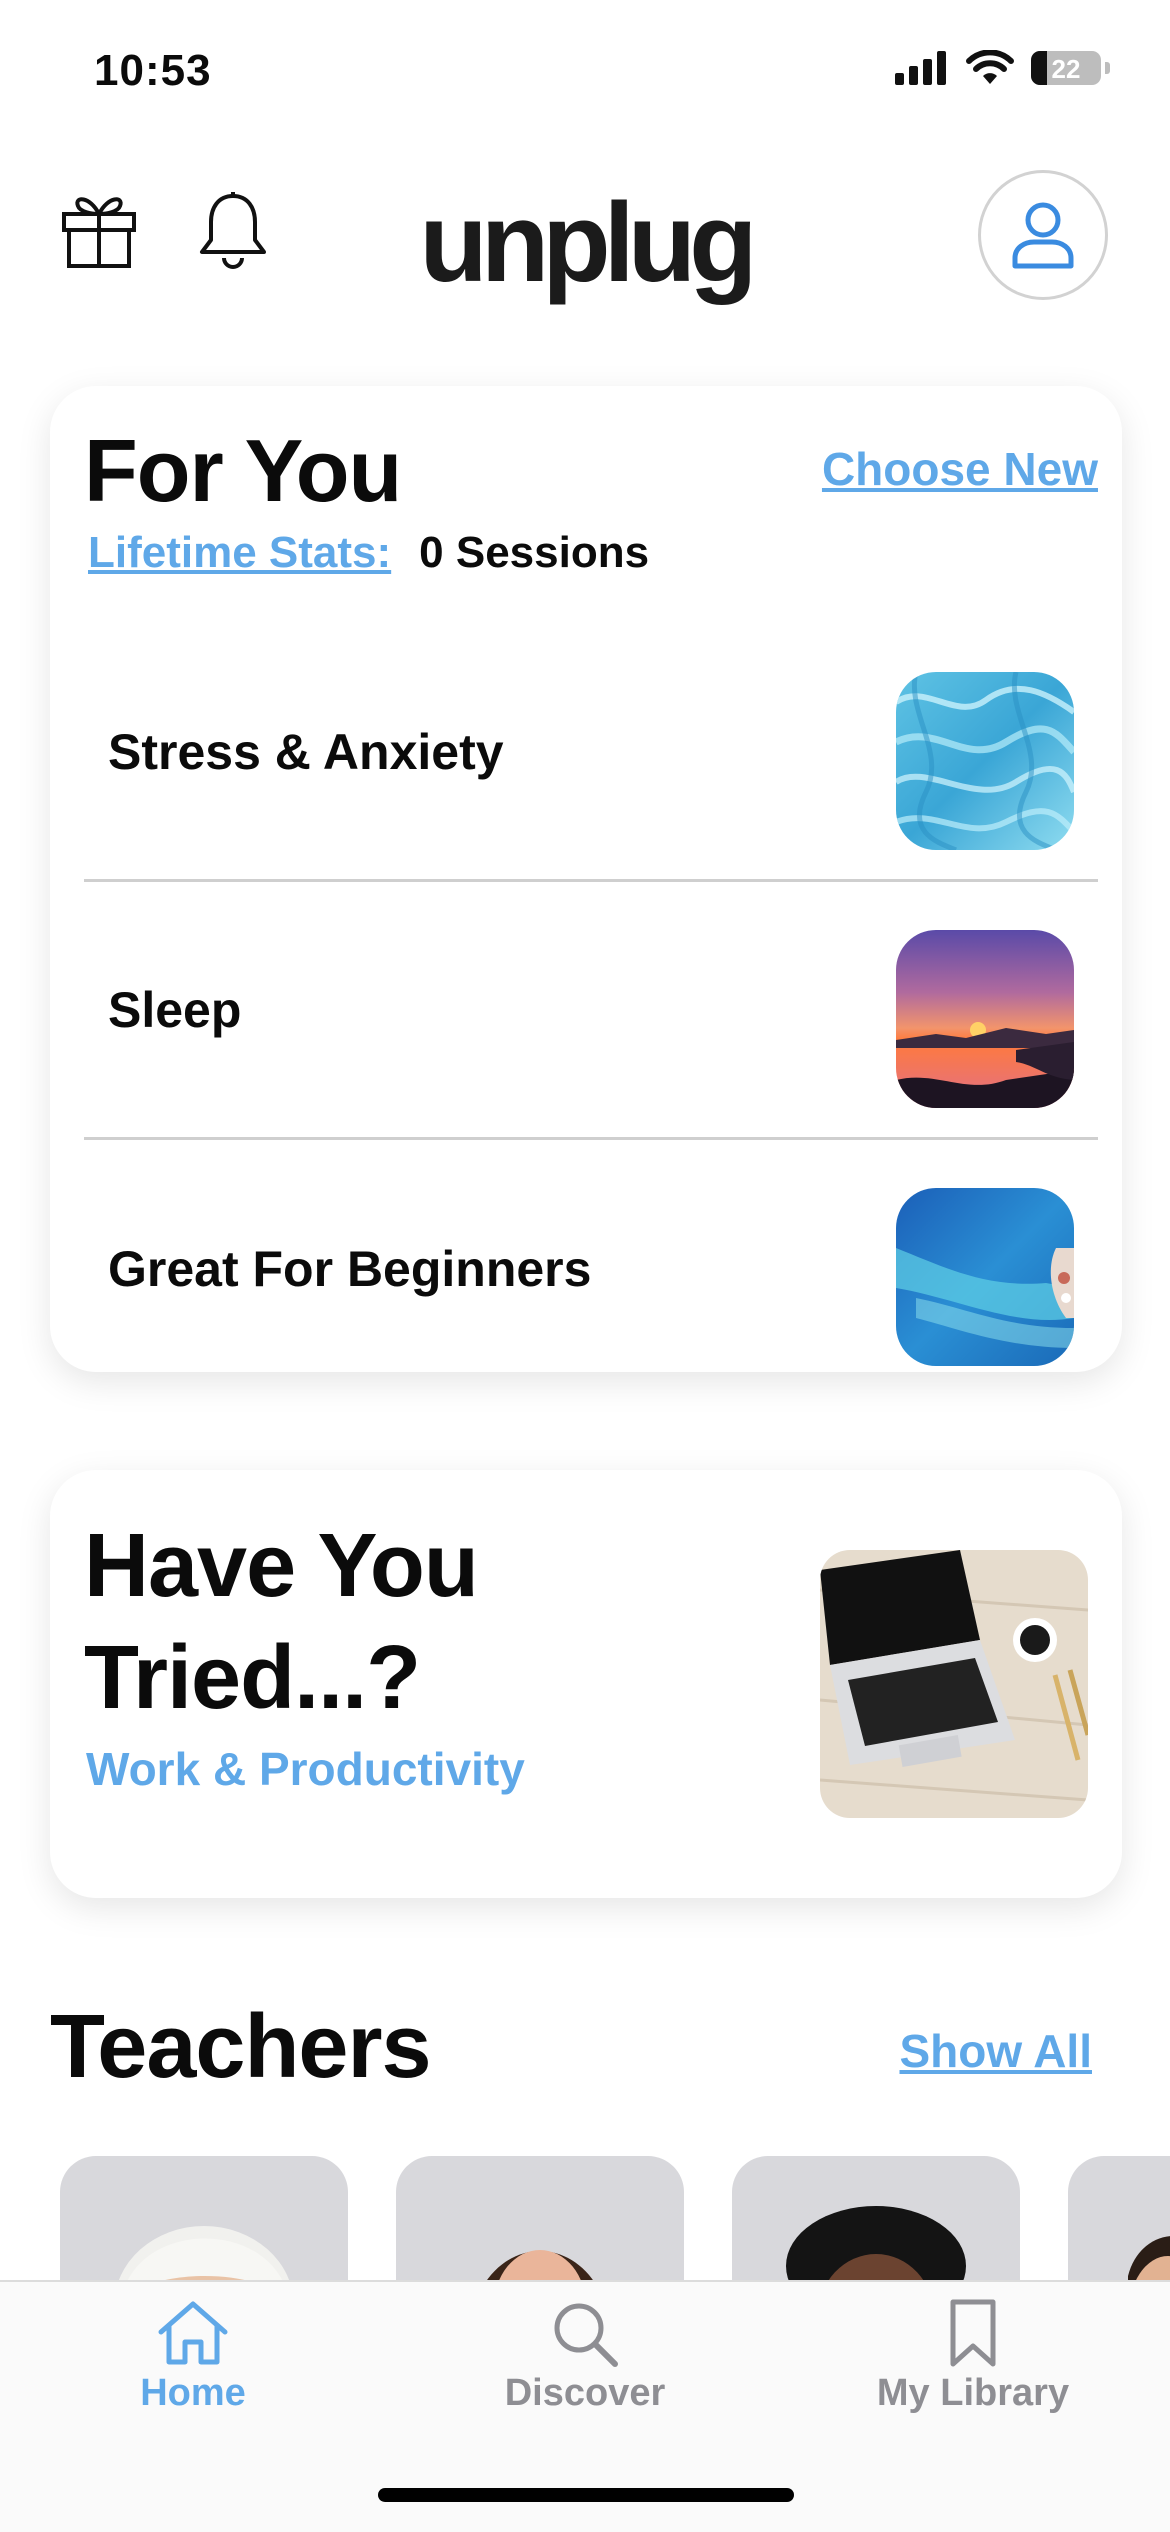  I want to click on list-item-stress-anxiety: Stress & Anxiety, so click(591, 753).